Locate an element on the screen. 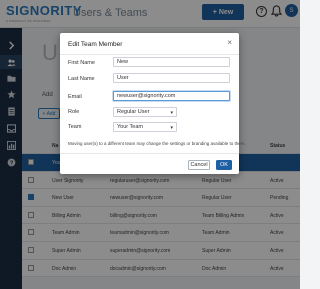 The height and width of the screenshot is (289, 320). last-name-label: Last Name is located at coordinates (81, 79).